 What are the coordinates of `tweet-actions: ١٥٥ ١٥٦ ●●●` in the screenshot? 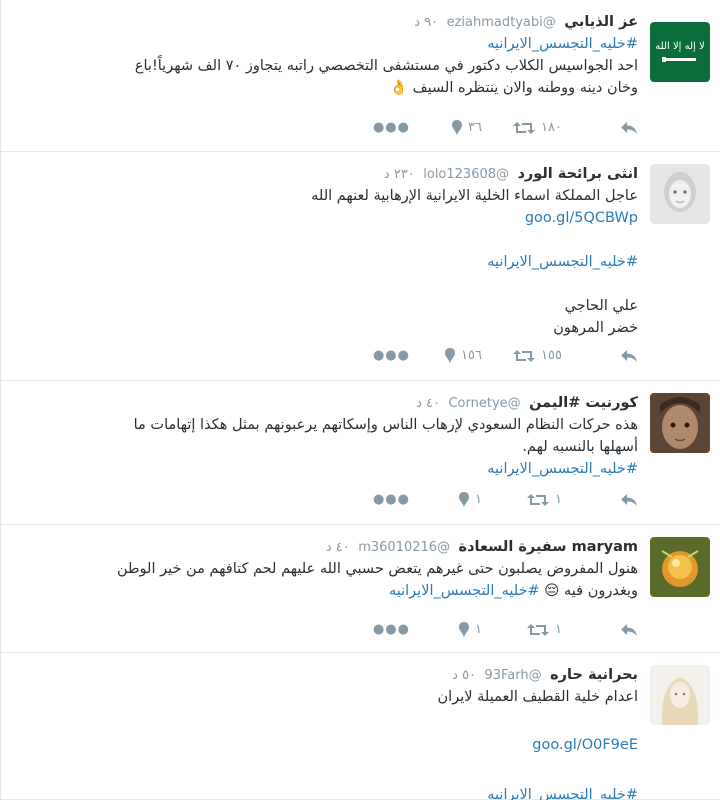 It's located at (483, 356).